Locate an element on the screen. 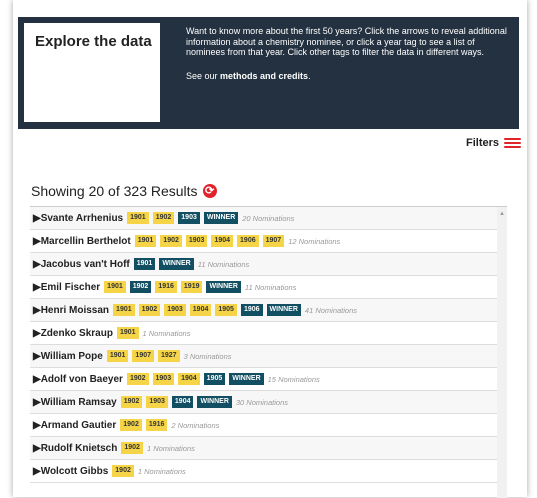  nominee-name: ▶Henri Moissan is located at coordinates (71, 310).